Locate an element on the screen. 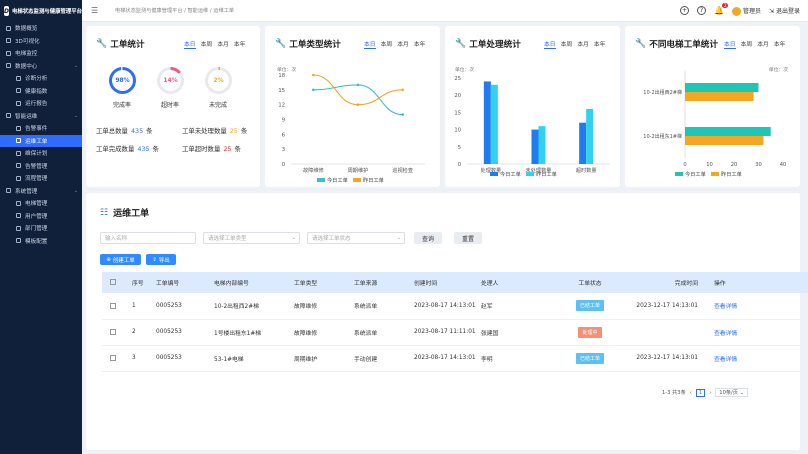 This screenshot has height=454, width=808. sidebar-item: 智能运维 ⌄ is located at coordinates (41, 116).